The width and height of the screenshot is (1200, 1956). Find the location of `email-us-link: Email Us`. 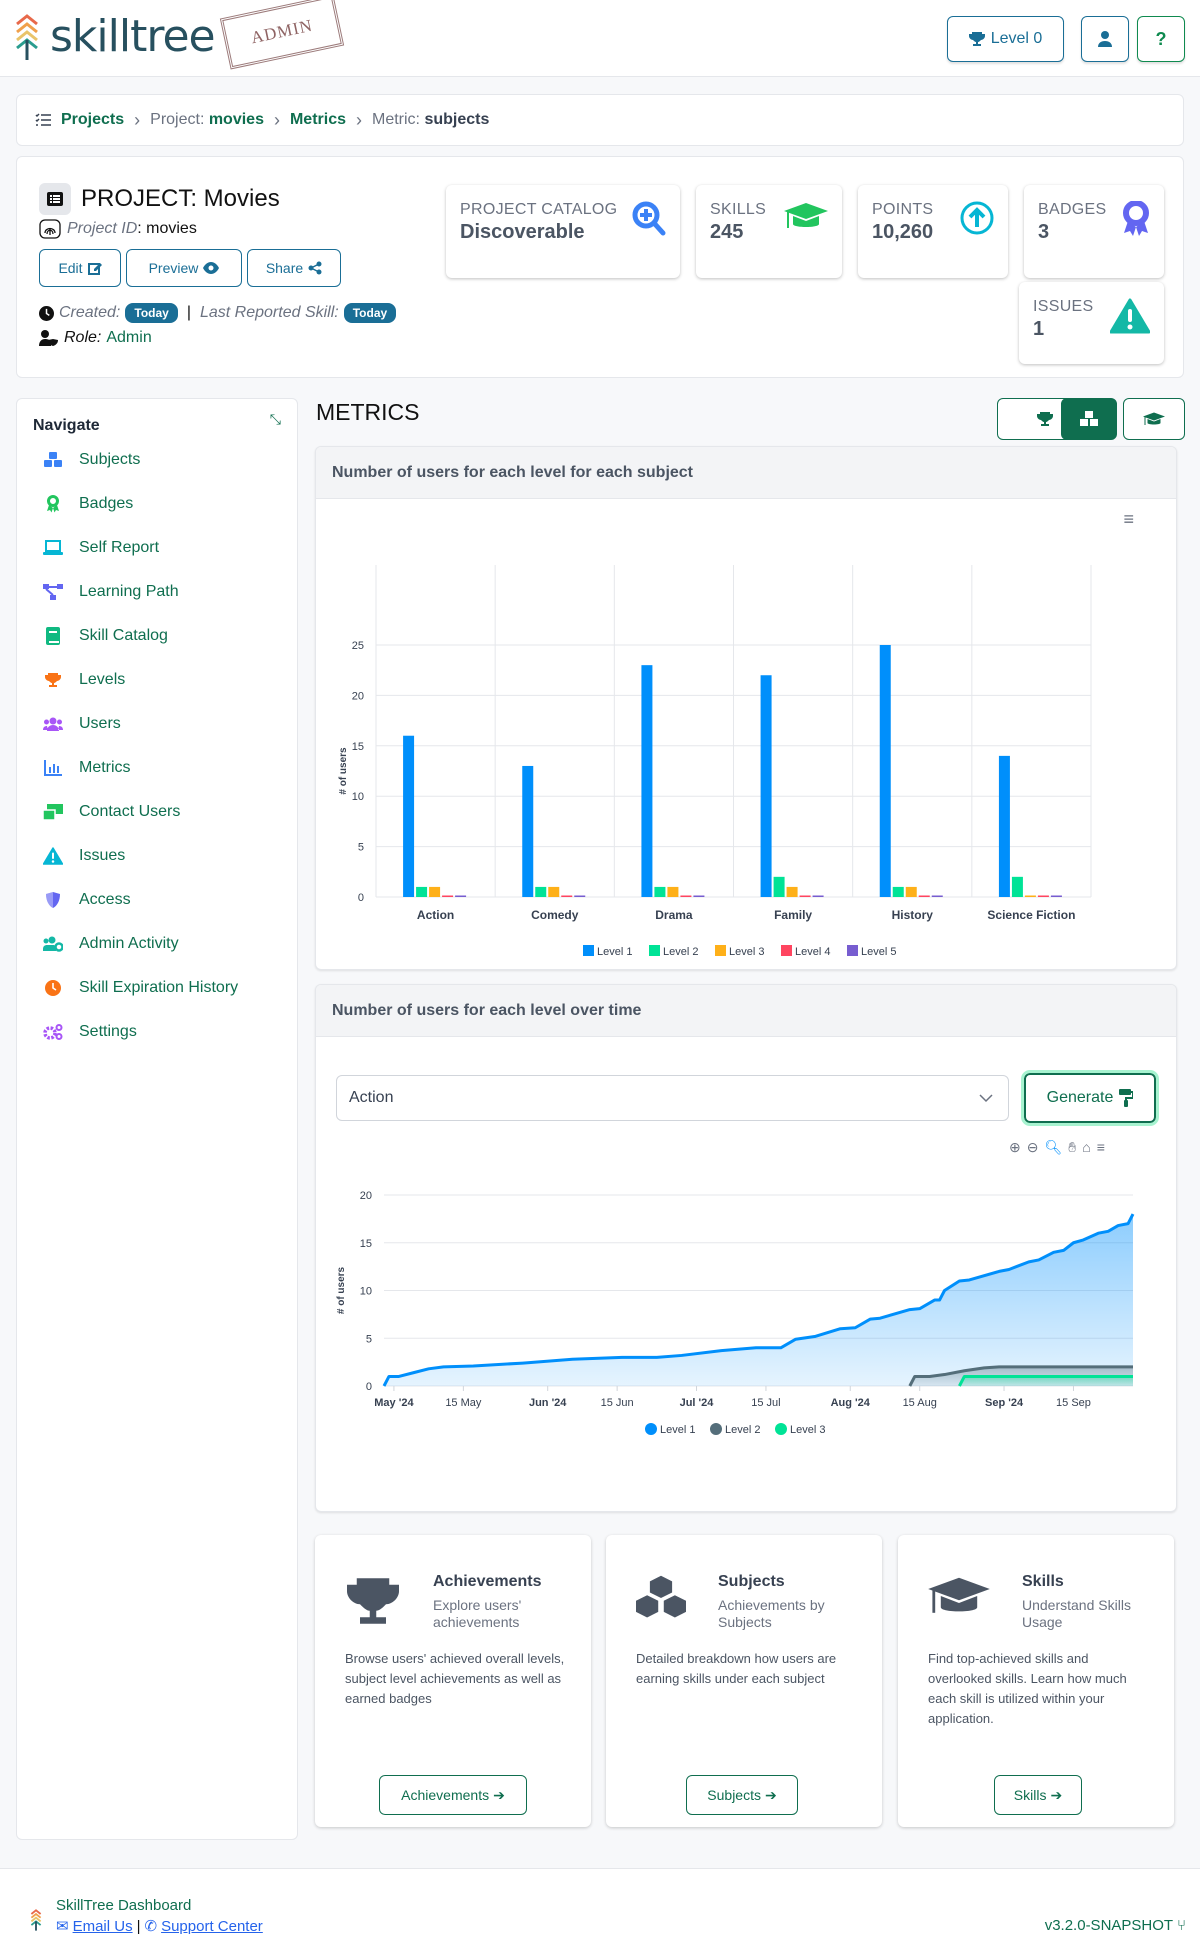

email-us-link: Email Us is located at coordinates (103, 1926).